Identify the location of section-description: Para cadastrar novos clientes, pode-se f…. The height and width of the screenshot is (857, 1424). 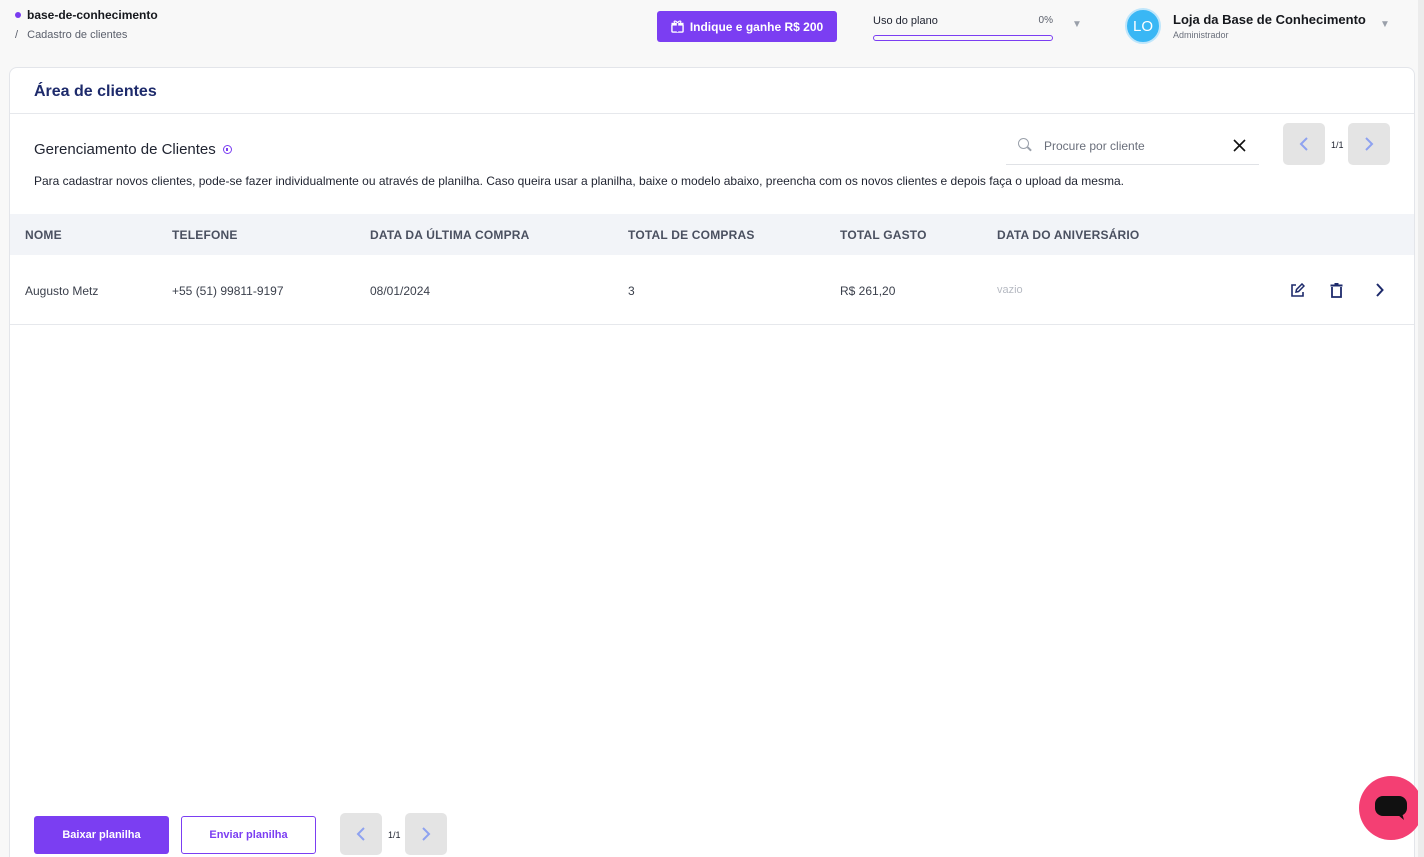
(579, 181).